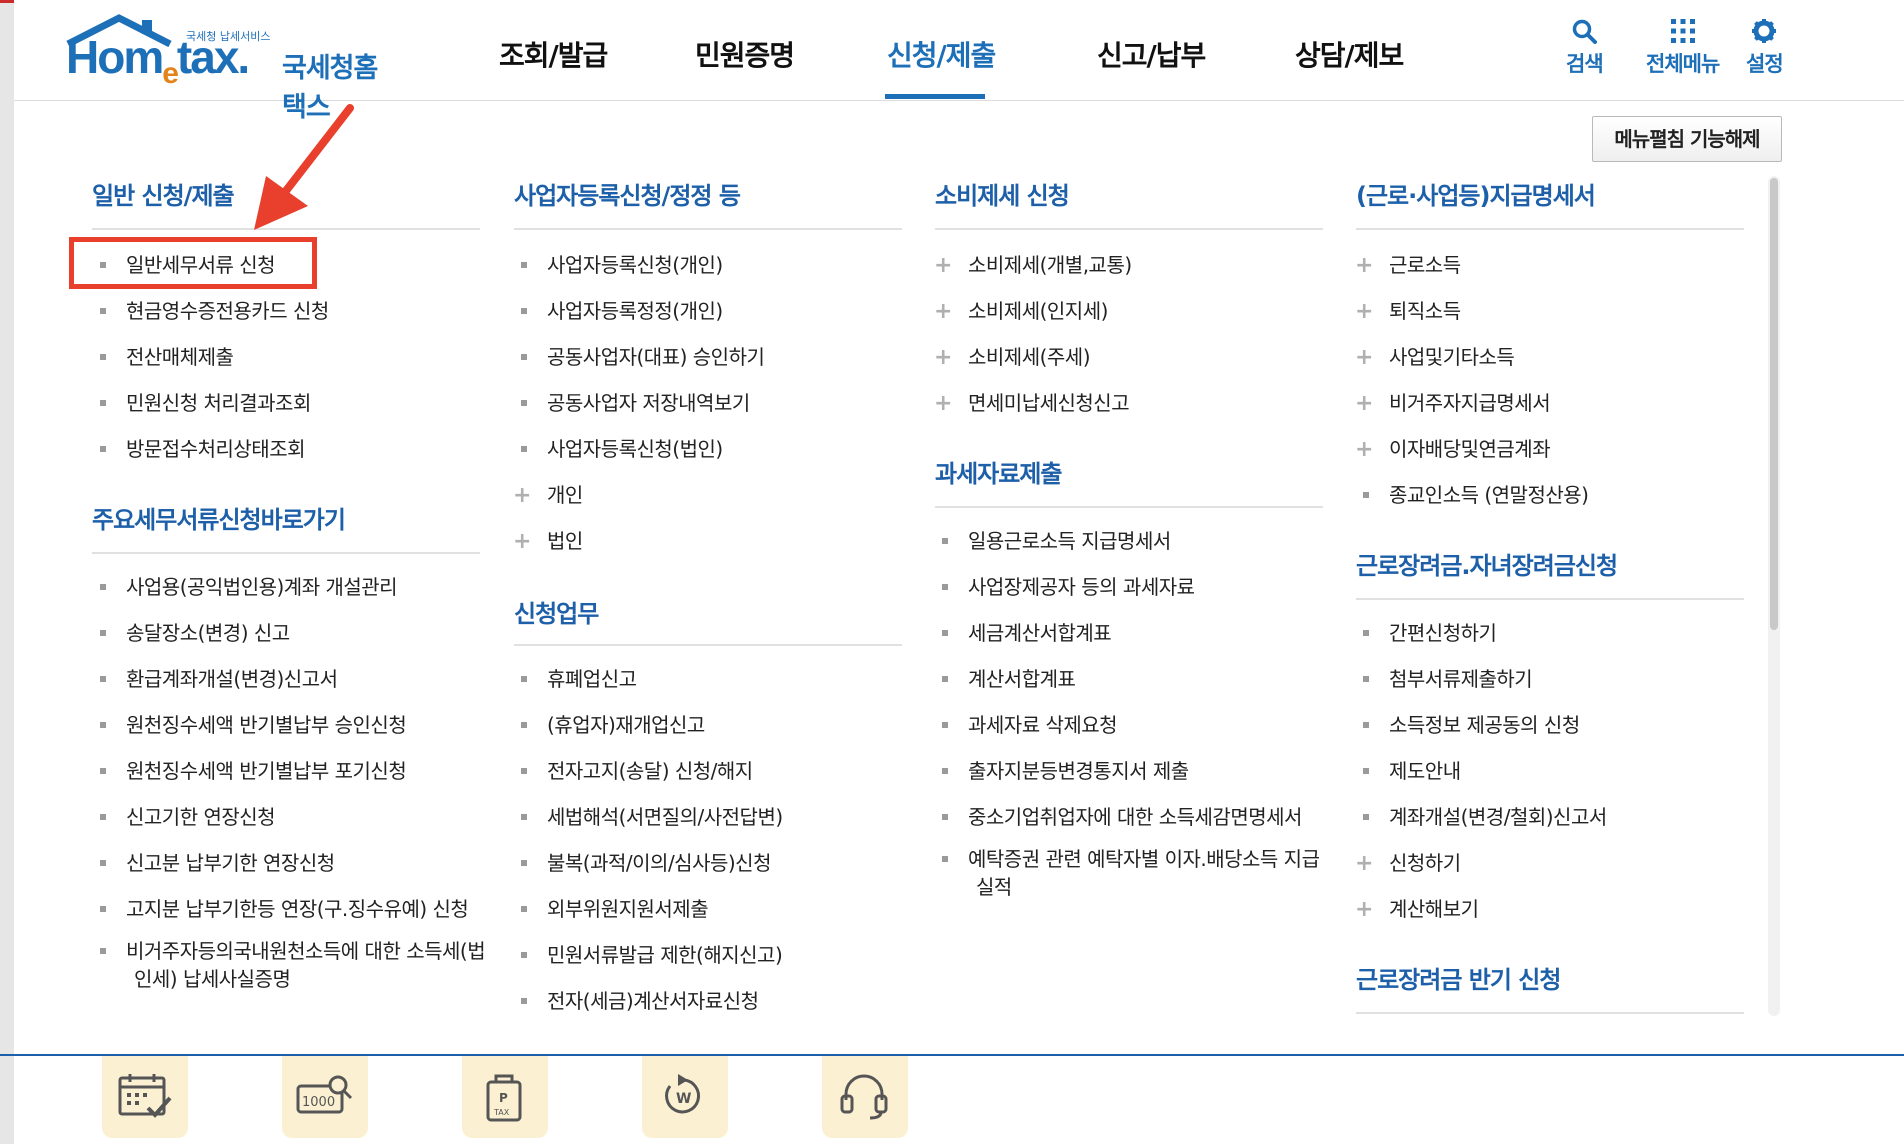  What do you see at coordinates (201, 817) in the screenshot?
I see `menu-item-label: 신고기한 연장신청` at bounding box center [201, 817].